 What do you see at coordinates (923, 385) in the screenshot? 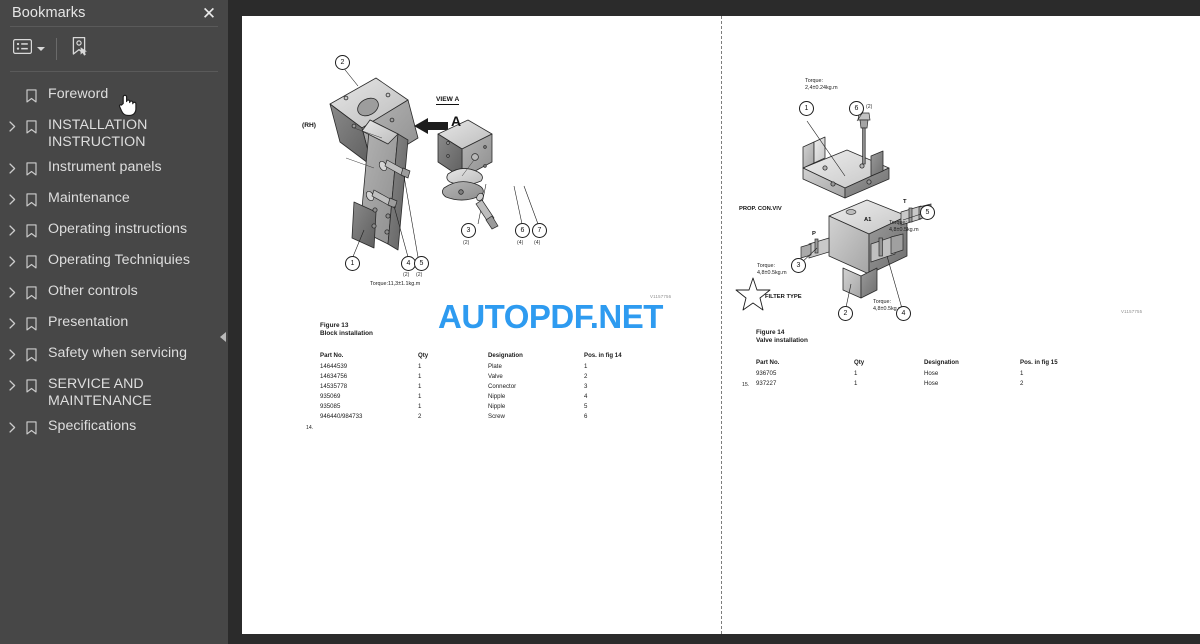
I see `table-row: 937227 1 Hose 2` at bounding box center [923, 385].